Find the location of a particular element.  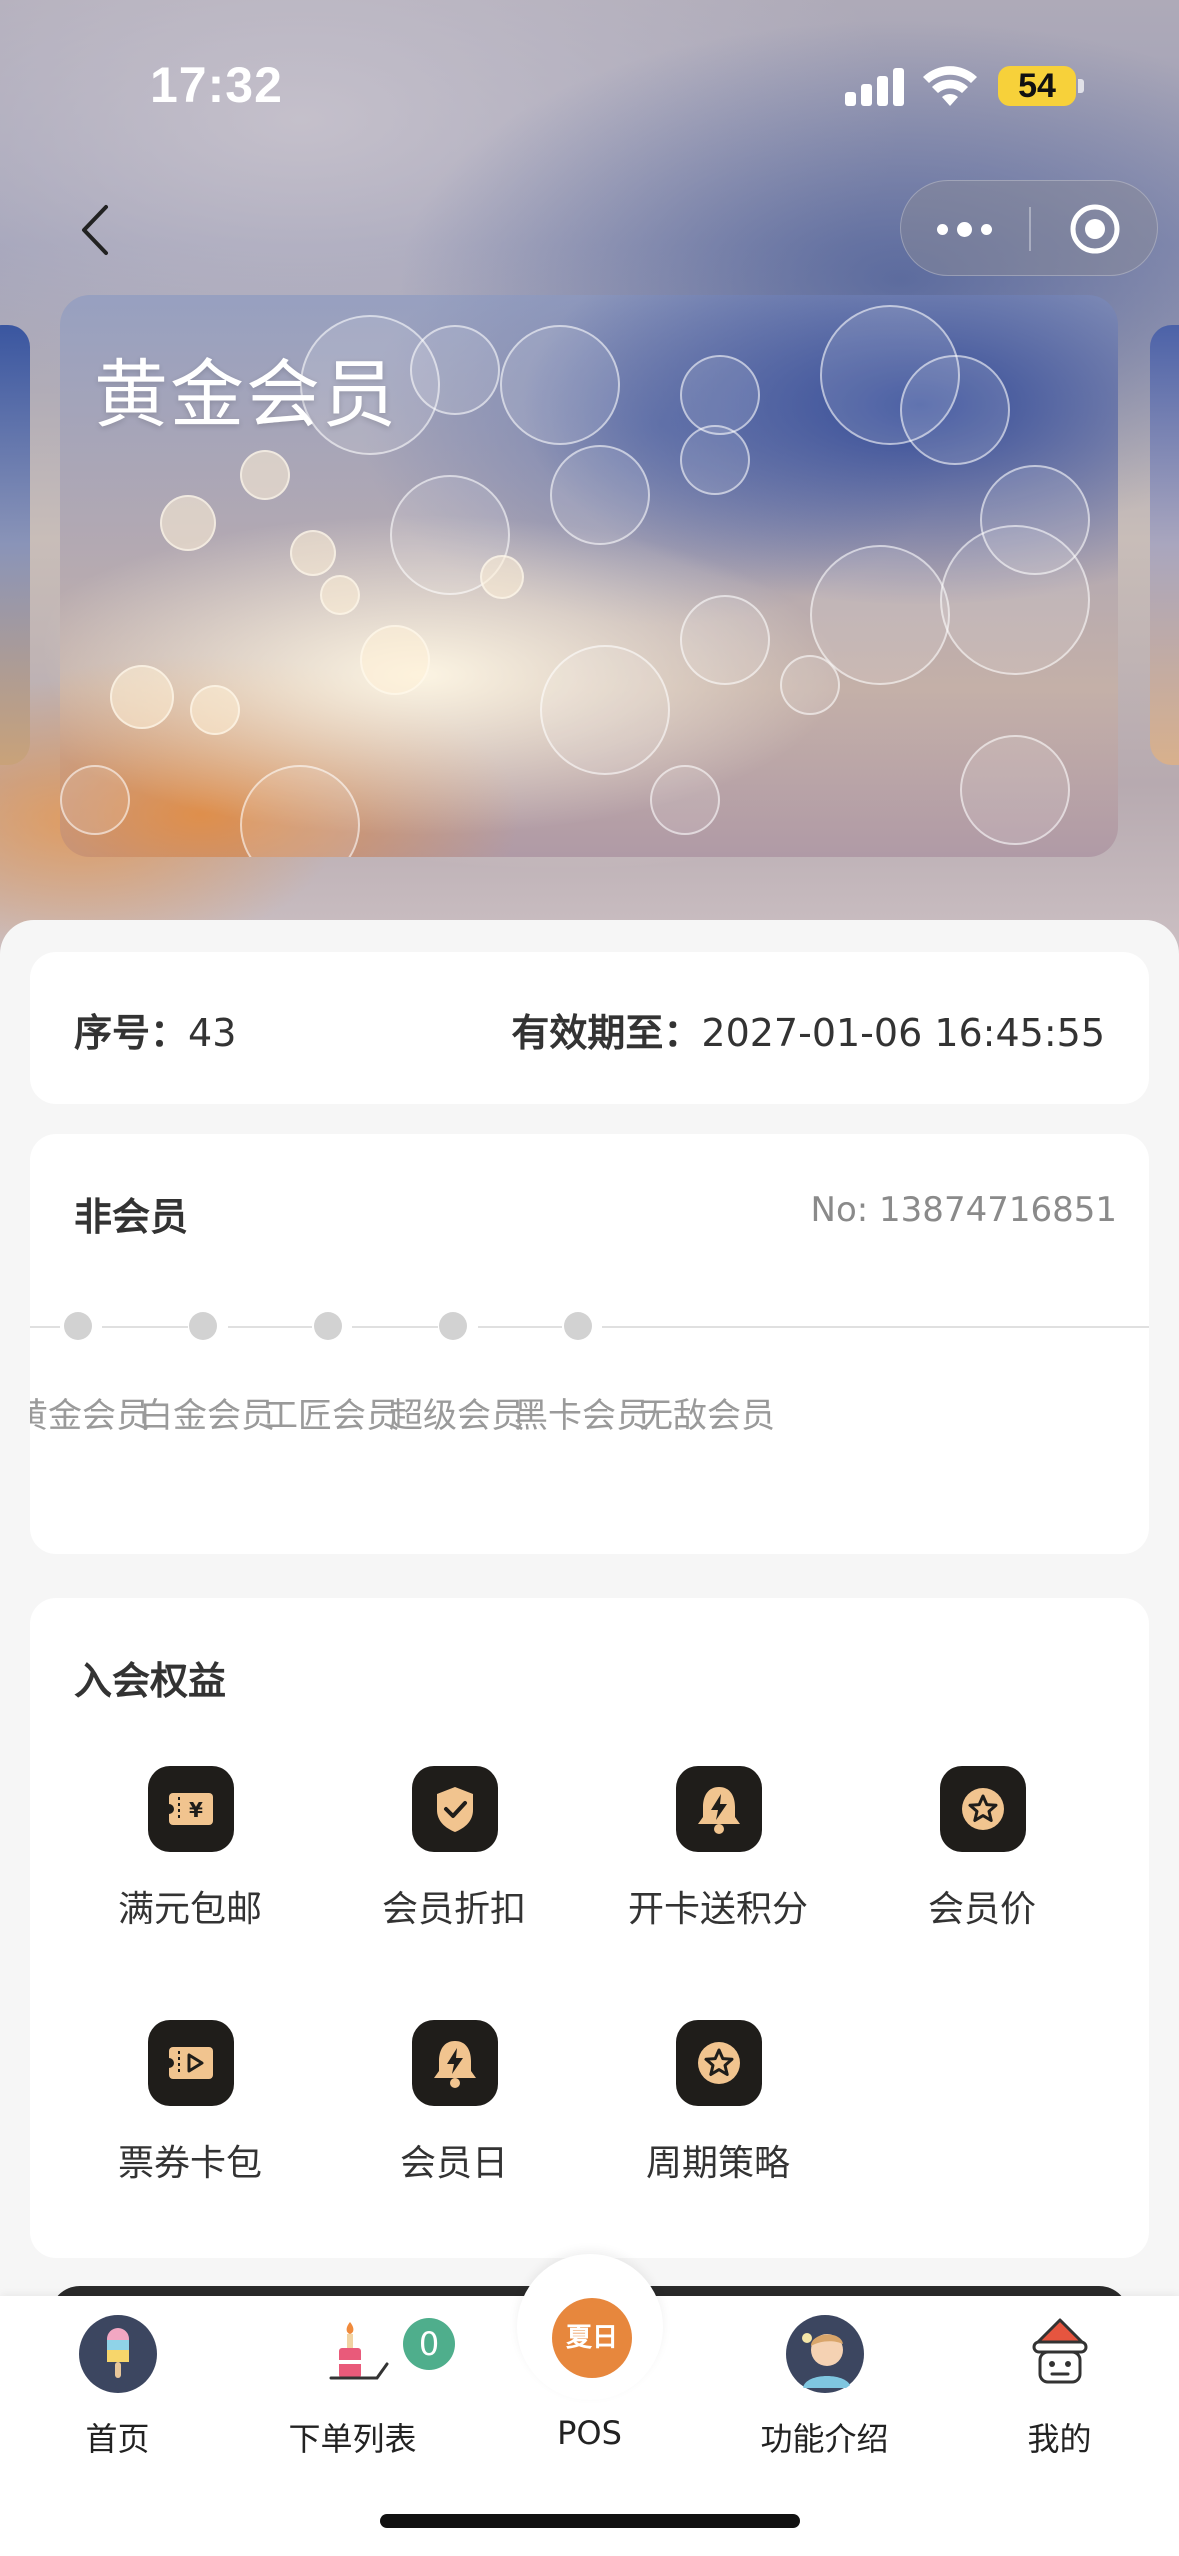

avatar-santa-icon is located at coordinates (1060, 2351).